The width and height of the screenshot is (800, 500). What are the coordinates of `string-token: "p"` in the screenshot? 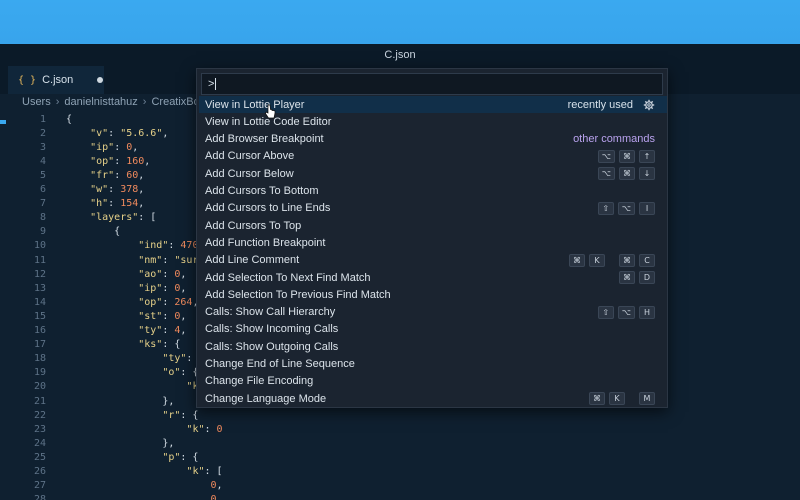 It's located at (171, 457).